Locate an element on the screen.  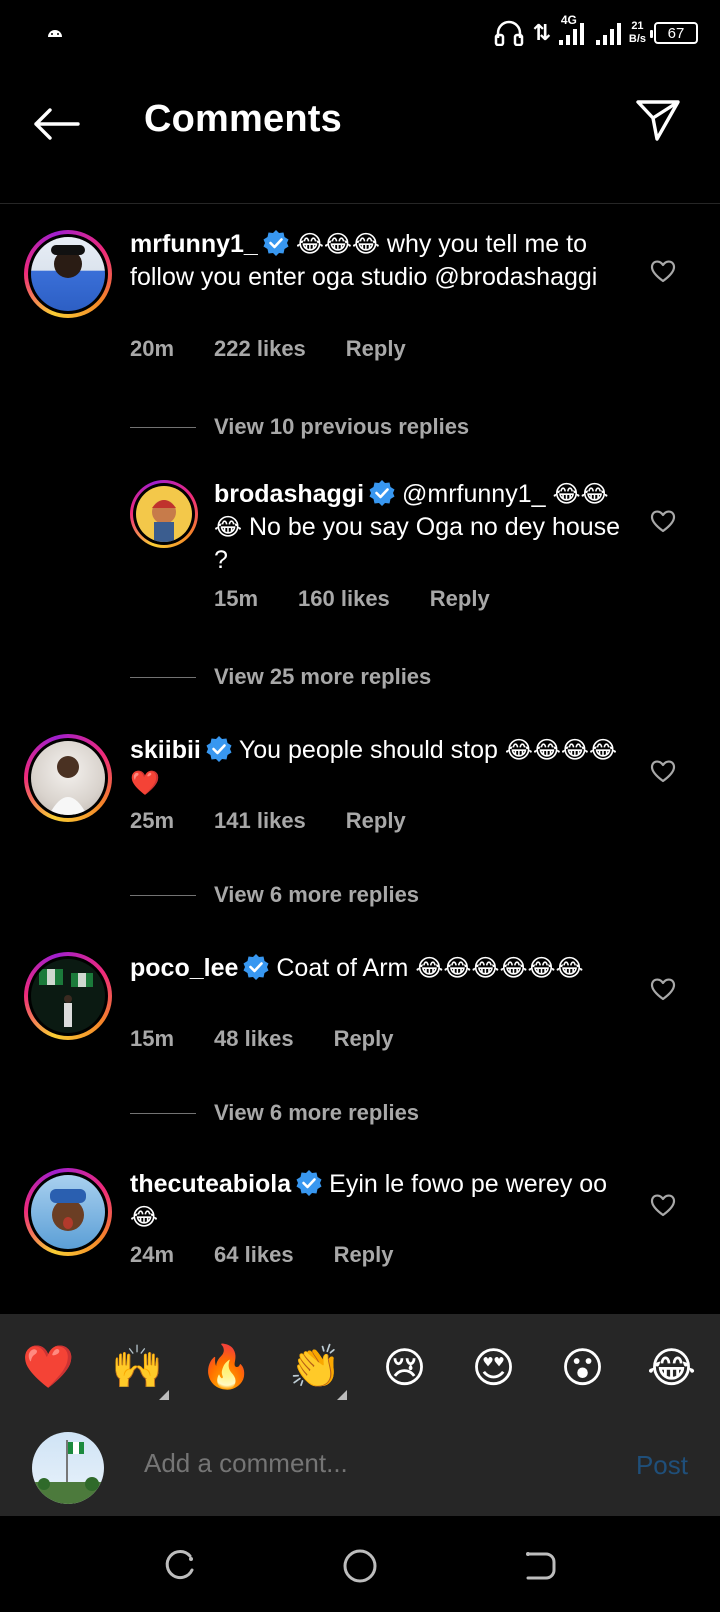
post-button: Post is located at coordinates (662, 1465).